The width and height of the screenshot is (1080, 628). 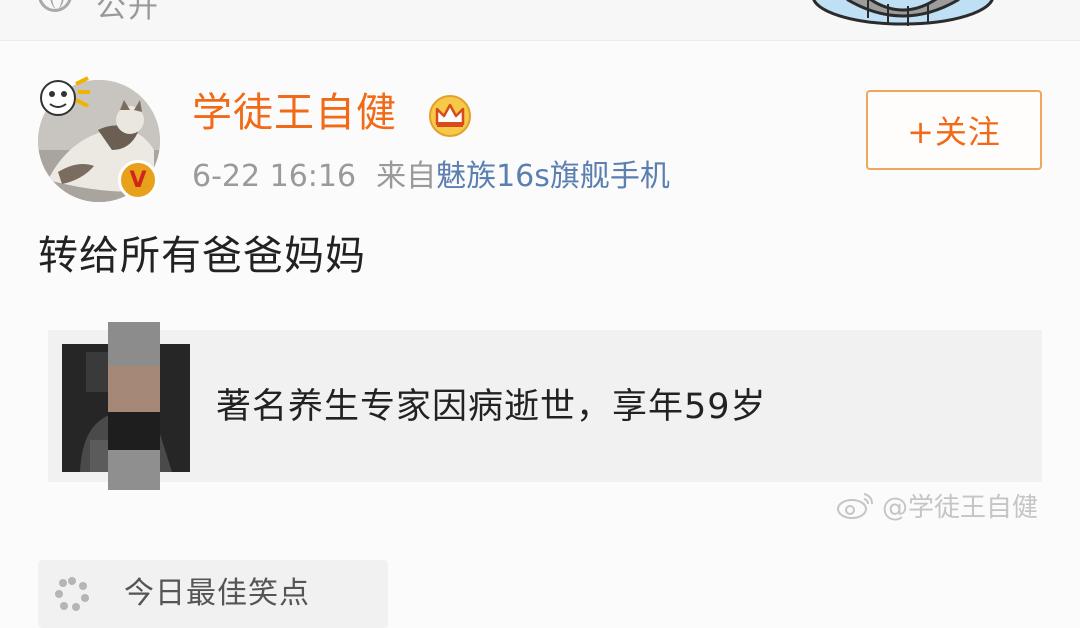 I want to click on post-meta: 6-22 16:16 来自魅族16s旗舰手机, so click(x=431, y=177).